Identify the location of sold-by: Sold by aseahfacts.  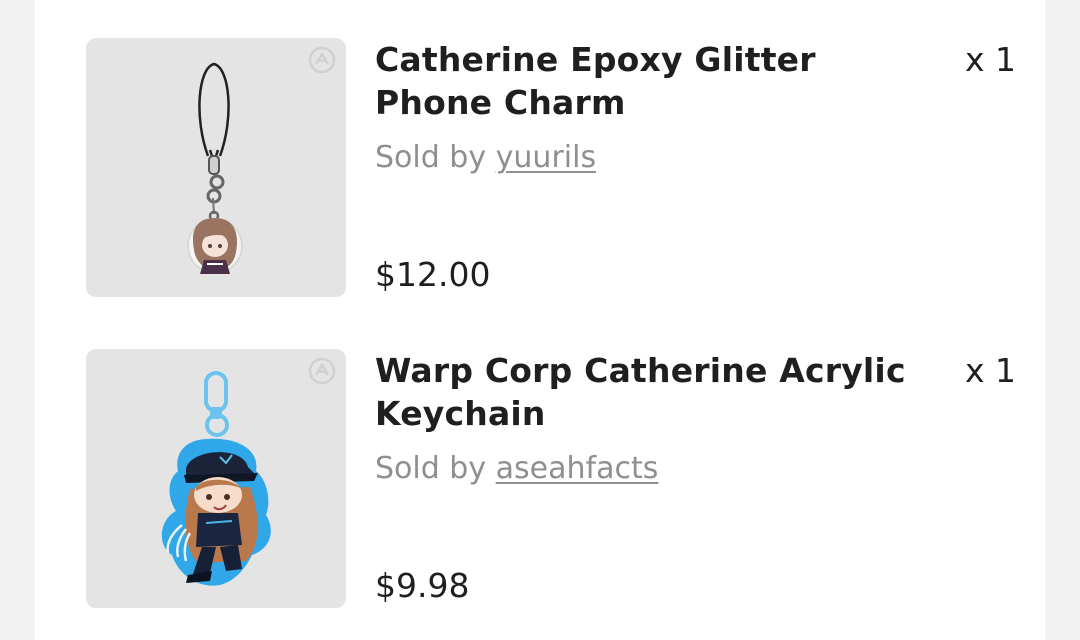
(516, 469).